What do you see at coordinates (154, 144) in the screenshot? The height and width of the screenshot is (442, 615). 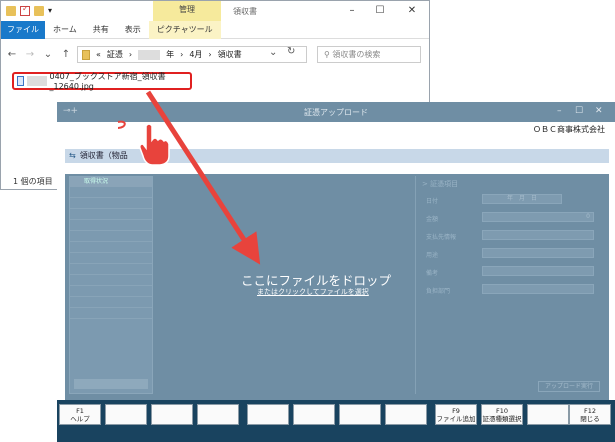 I see `hand-cursor-icon` at bounding box center [154, 144].